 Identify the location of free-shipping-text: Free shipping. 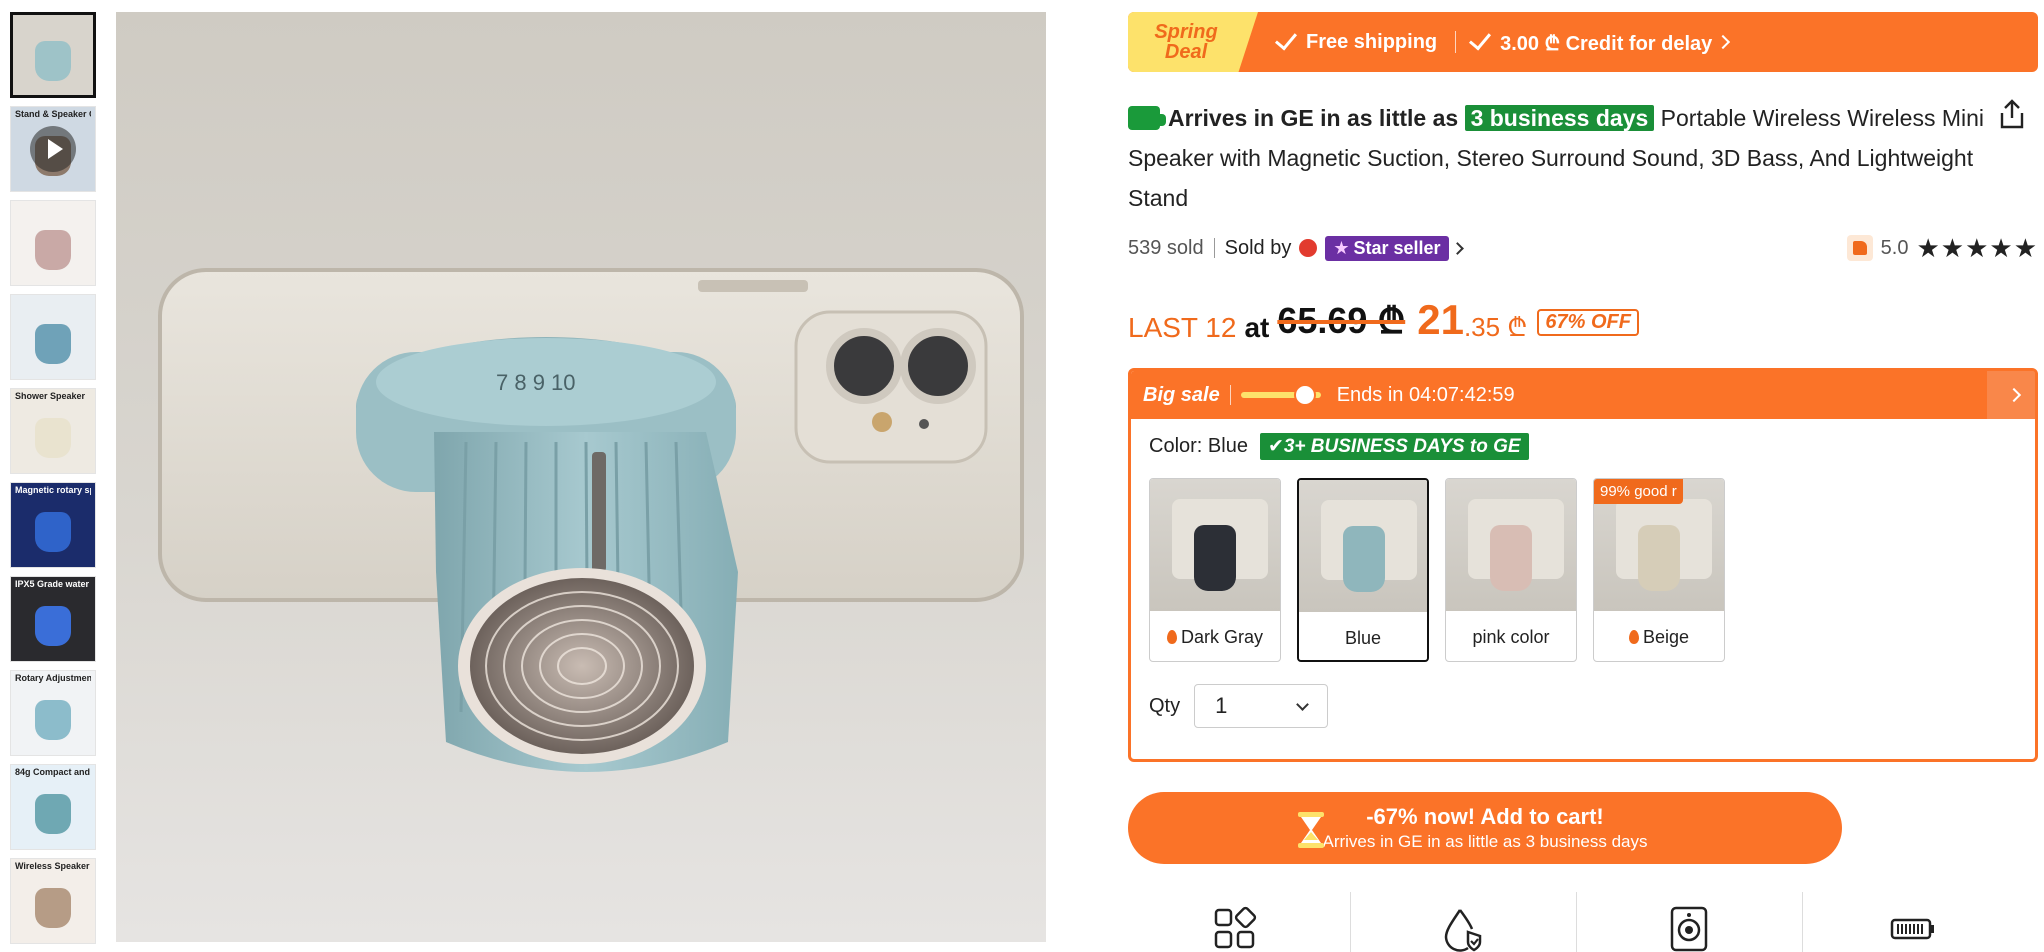
(1372, 41).